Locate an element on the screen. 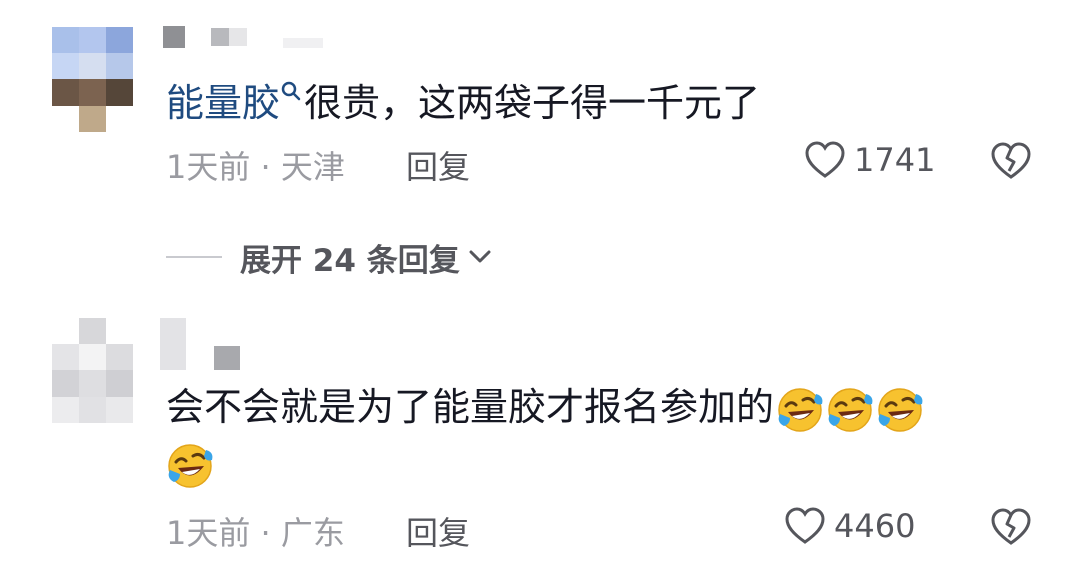 The width and height of the screenshot is (1080, 584). like-count: 4460 is located at coordinates (875, 526).